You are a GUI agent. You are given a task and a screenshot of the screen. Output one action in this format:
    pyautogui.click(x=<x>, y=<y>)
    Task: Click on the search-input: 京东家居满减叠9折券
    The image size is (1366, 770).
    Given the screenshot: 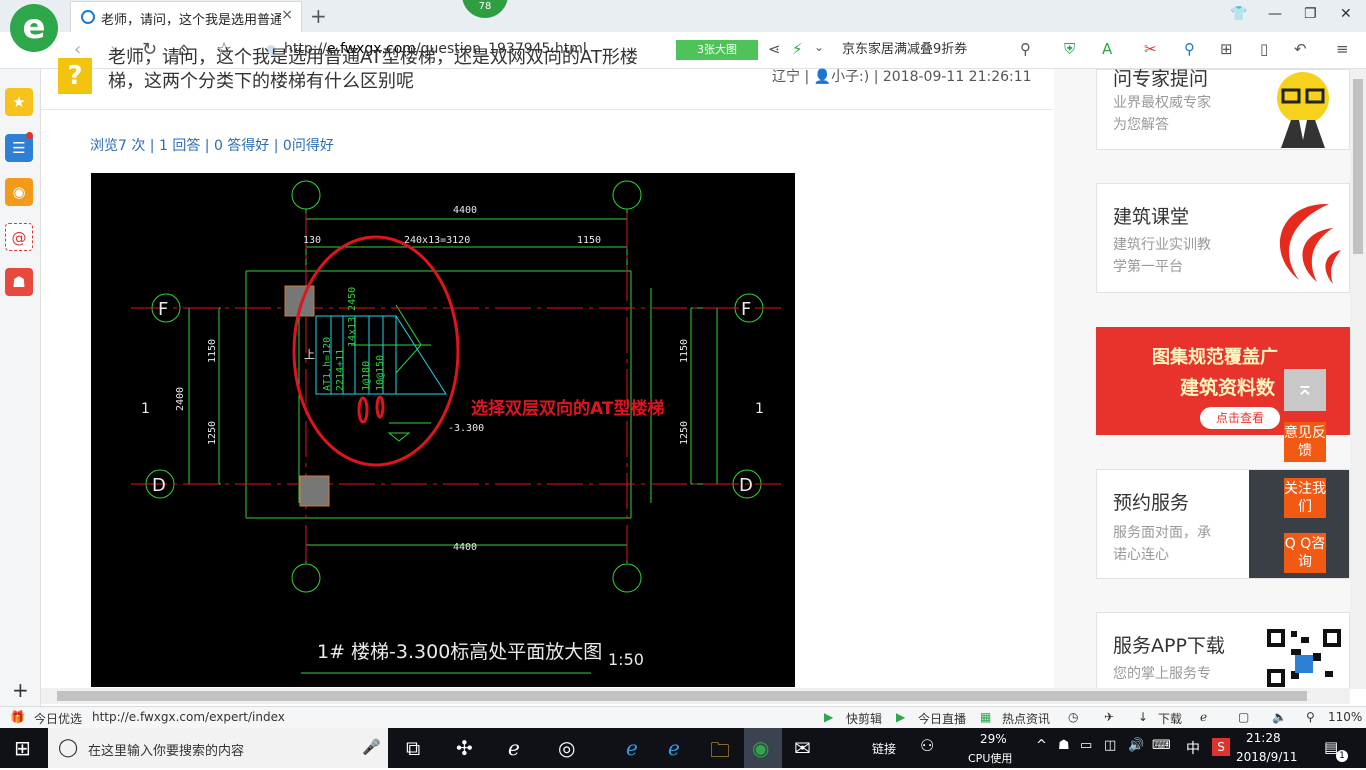 What is the action you would take?
    pyautogui.click(x=942, y=51)
    